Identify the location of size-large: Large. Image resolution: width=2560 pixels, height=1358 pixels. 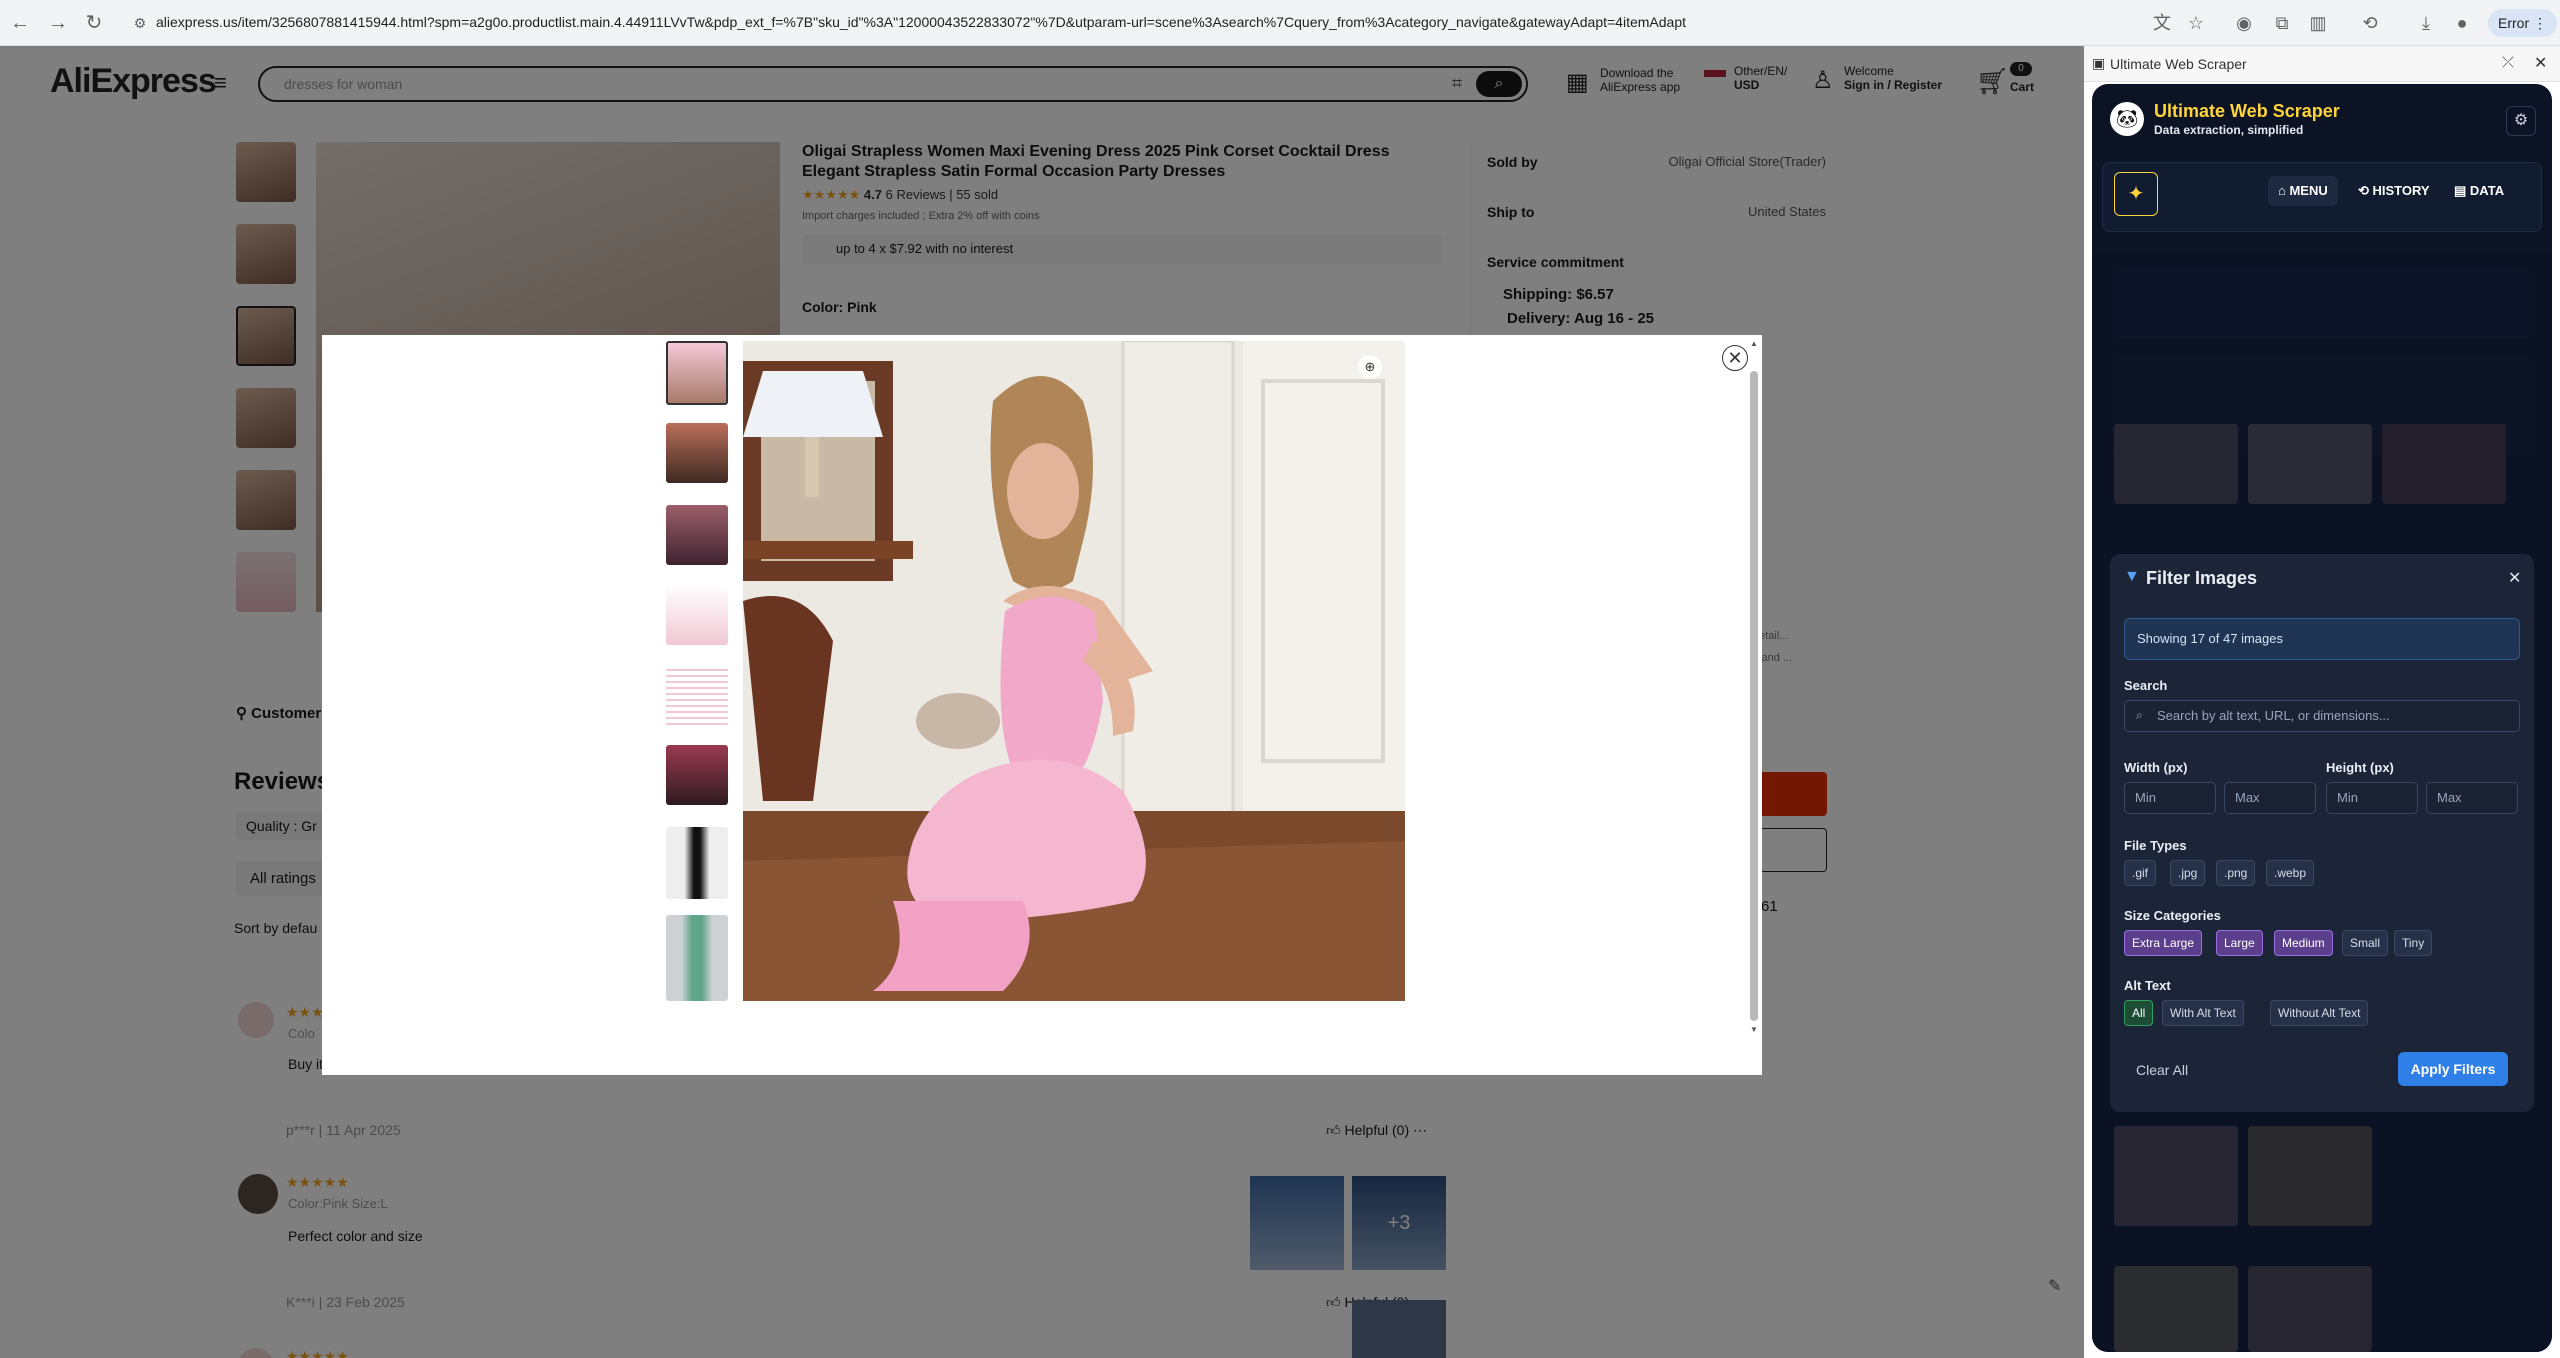
(2239, 943).